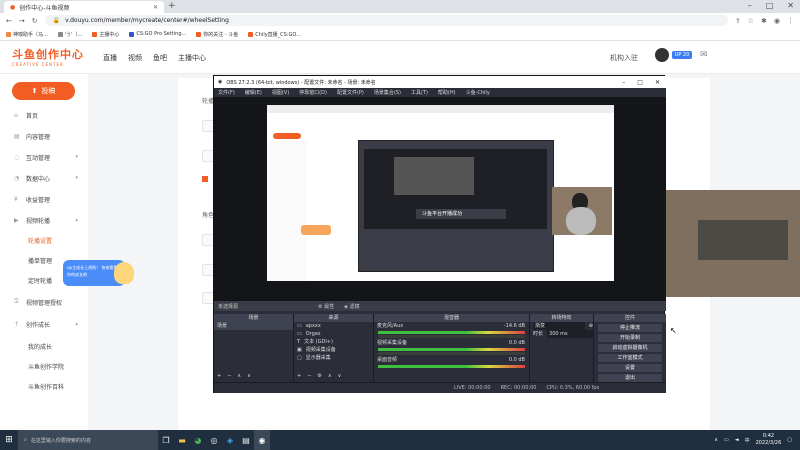 The image size is (800, 450). What do you see at coordinates (351, 306) in the screenshot?
I see `filters-button: ◈ 滤镜` at bounding box center [351, 306].